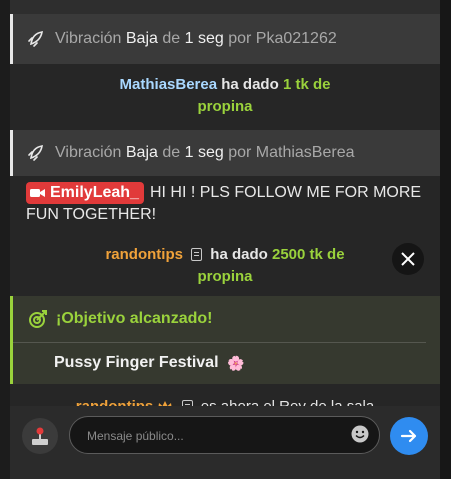  Describe the element at coordinates (306, 84) in the screenshot. I see `tip-amount: 1 tk de` at that location.